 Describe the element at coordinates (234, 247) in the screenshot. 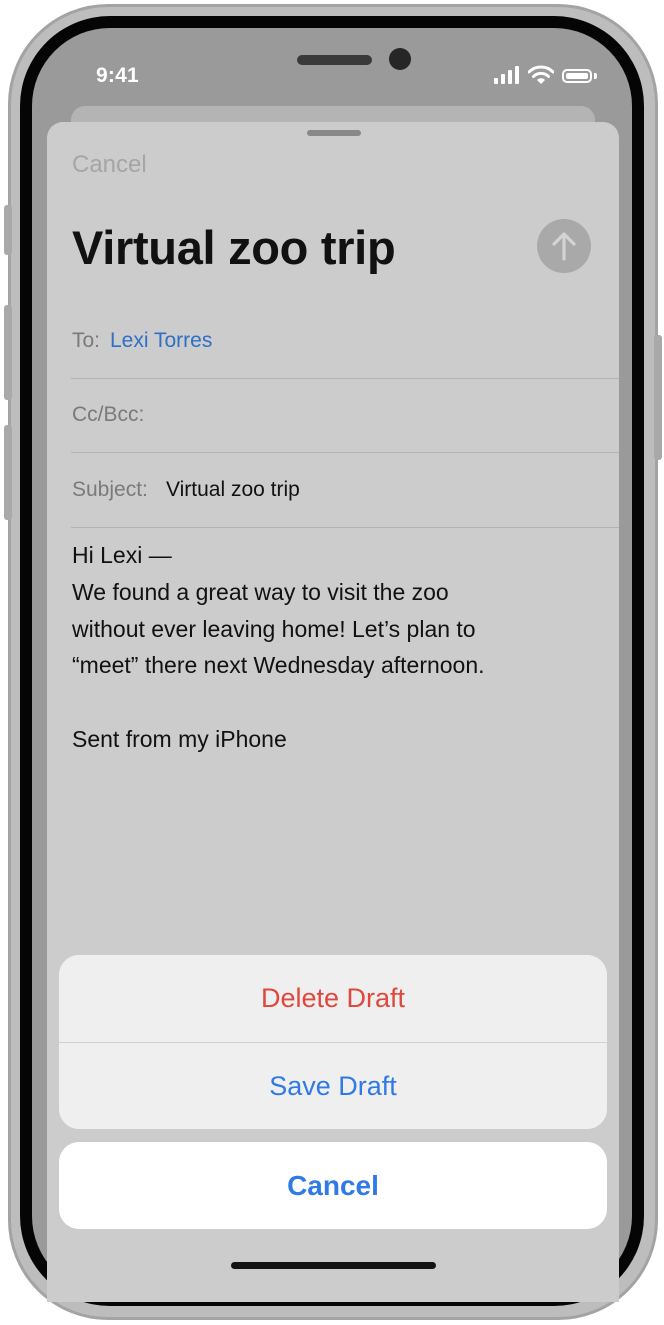

I see `mail-title: Virtual zoo trip` at that location.